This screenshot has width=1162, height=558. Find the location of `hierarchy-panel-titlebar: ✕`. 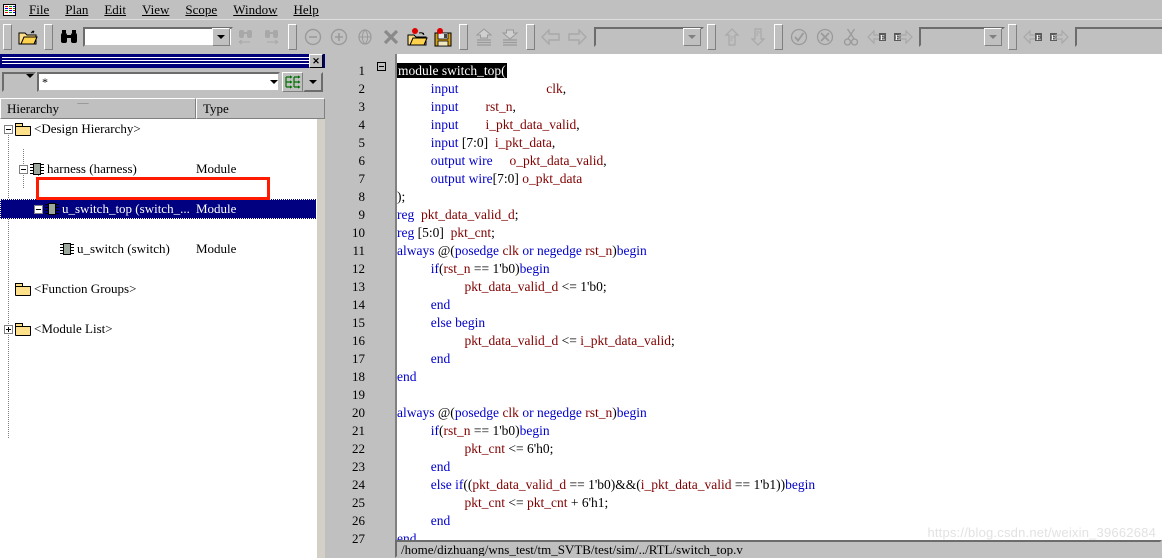

hierarchy-panel-titlebar: ✕ is located at coordinates (162, 61).